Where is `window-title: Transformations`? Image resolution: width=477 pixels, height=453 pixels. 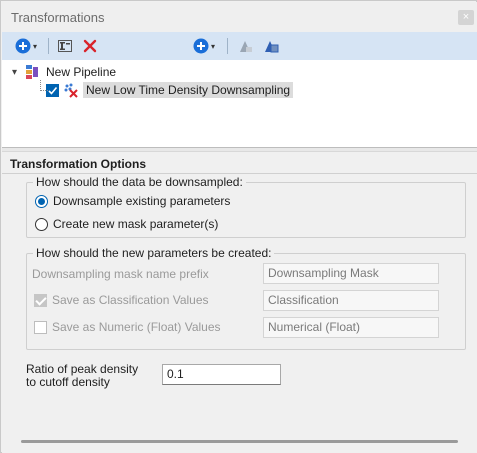
window-title: Transformations is located at coordinates (58, 17).